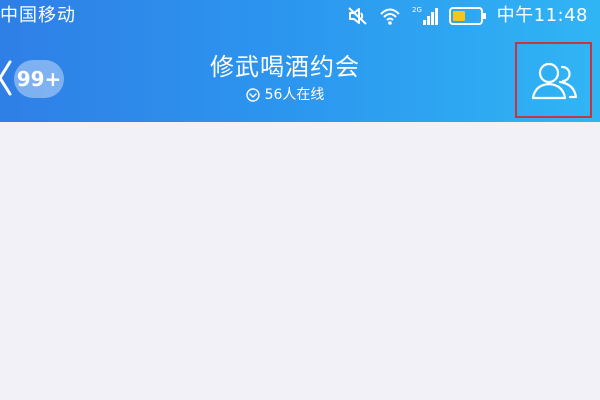 This screenshot has width=600, height=400. Describe the element at coordinates (425, 15) in the screenshot. I see `signal-icon: 2G` at that location.